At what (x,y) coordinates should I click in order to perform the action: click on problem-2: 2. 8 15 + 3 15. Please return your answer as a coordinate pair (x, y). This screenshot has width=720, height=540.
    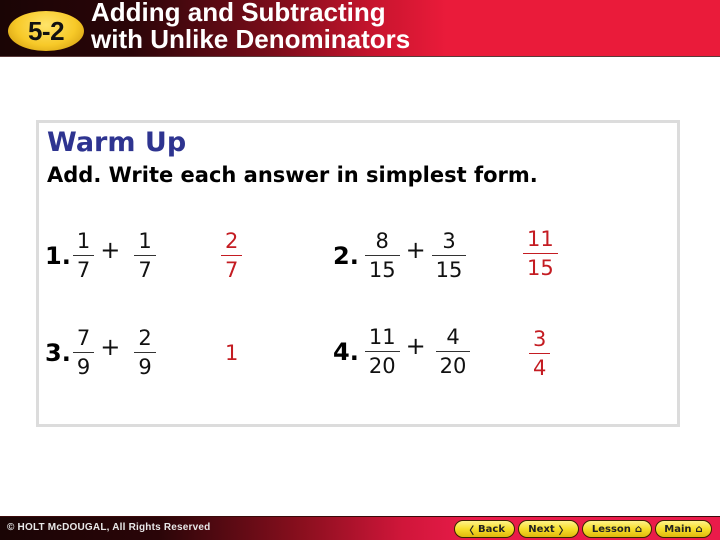
    Looking at the image, I should click on (400, 255).